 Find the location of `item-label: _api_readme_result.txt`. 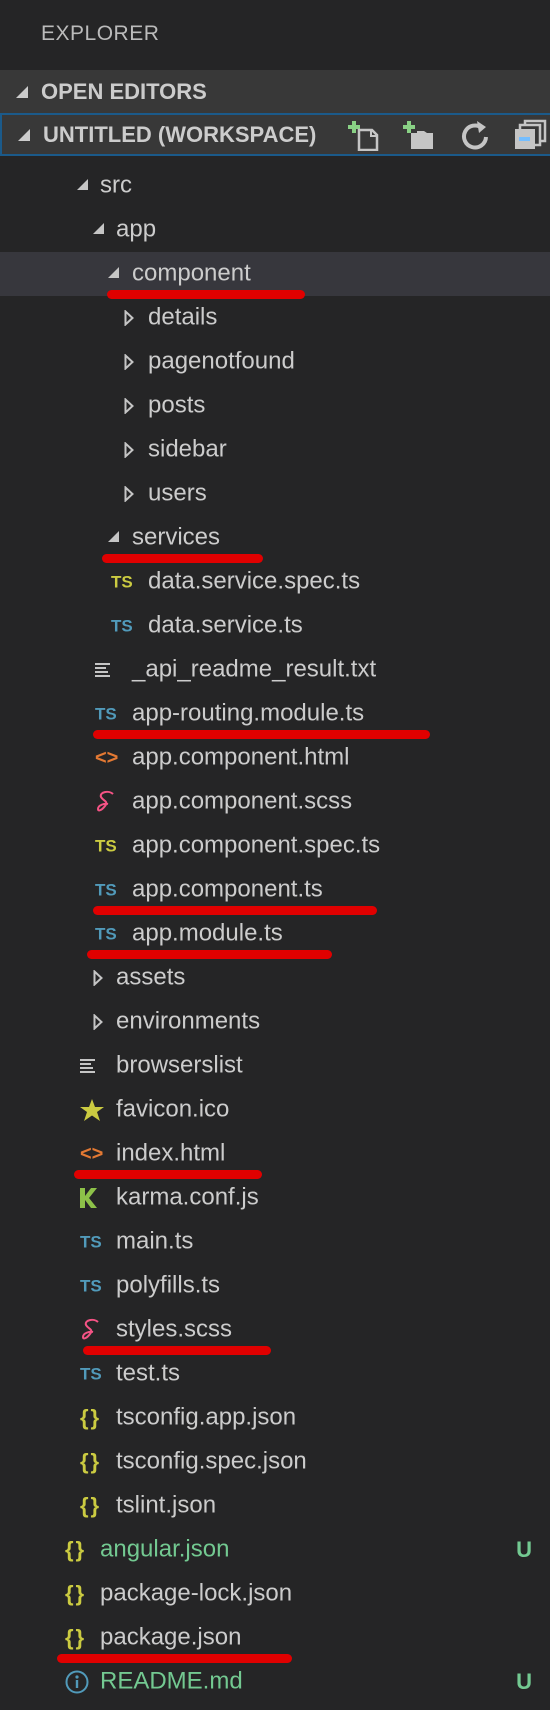

item-label: _api_readme_result.txt is located at coordinates (254, 669).